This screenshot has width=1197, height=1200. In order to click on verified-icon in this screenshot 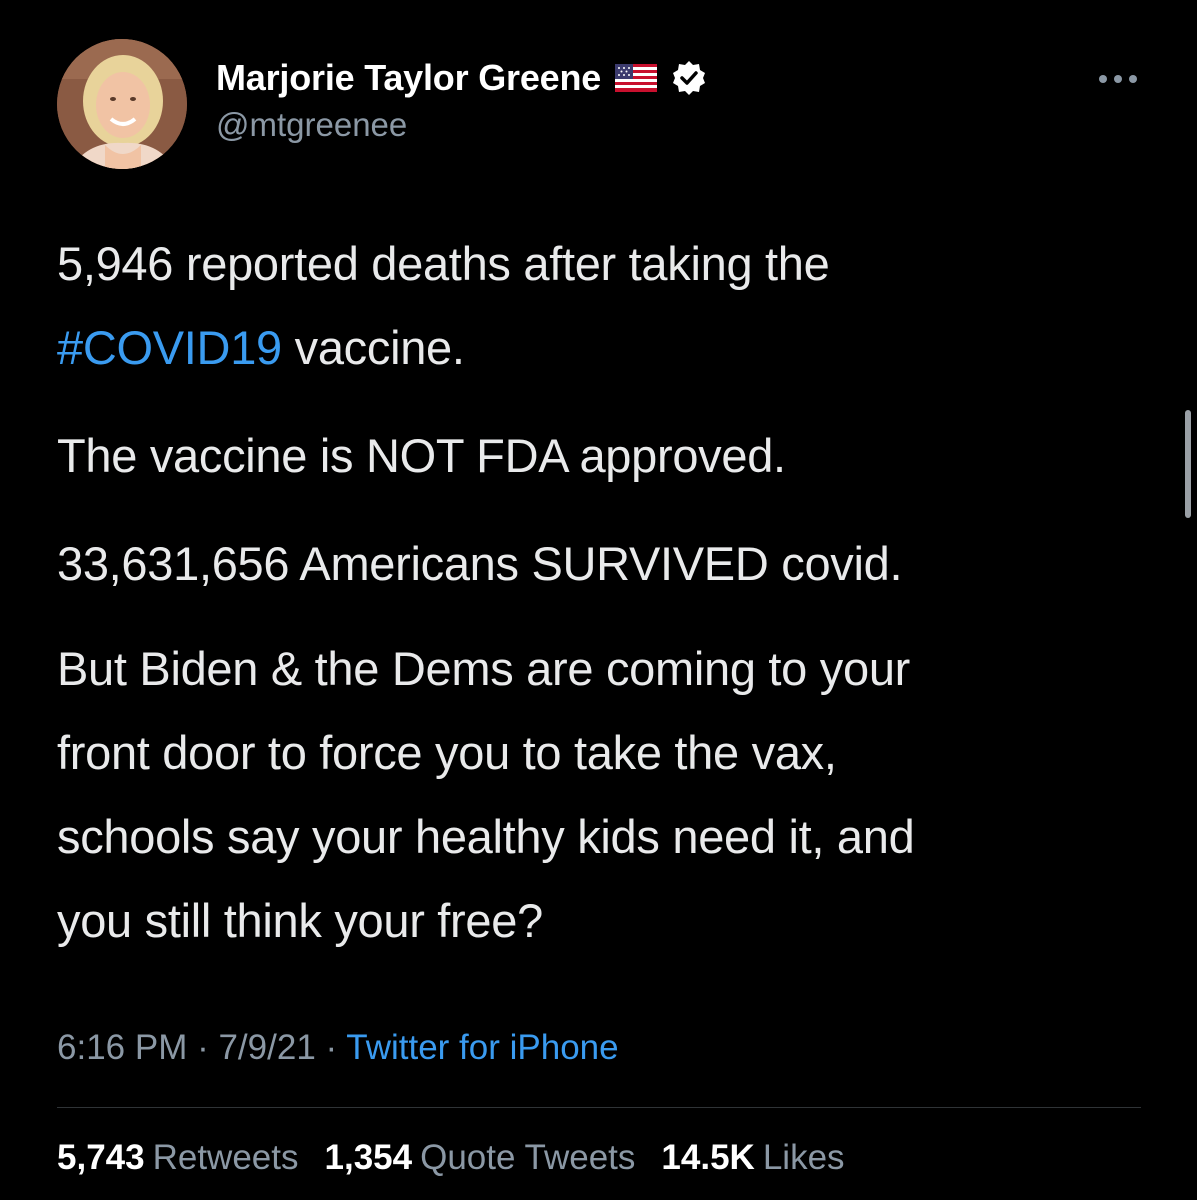, I will do `click(689, 78)`.